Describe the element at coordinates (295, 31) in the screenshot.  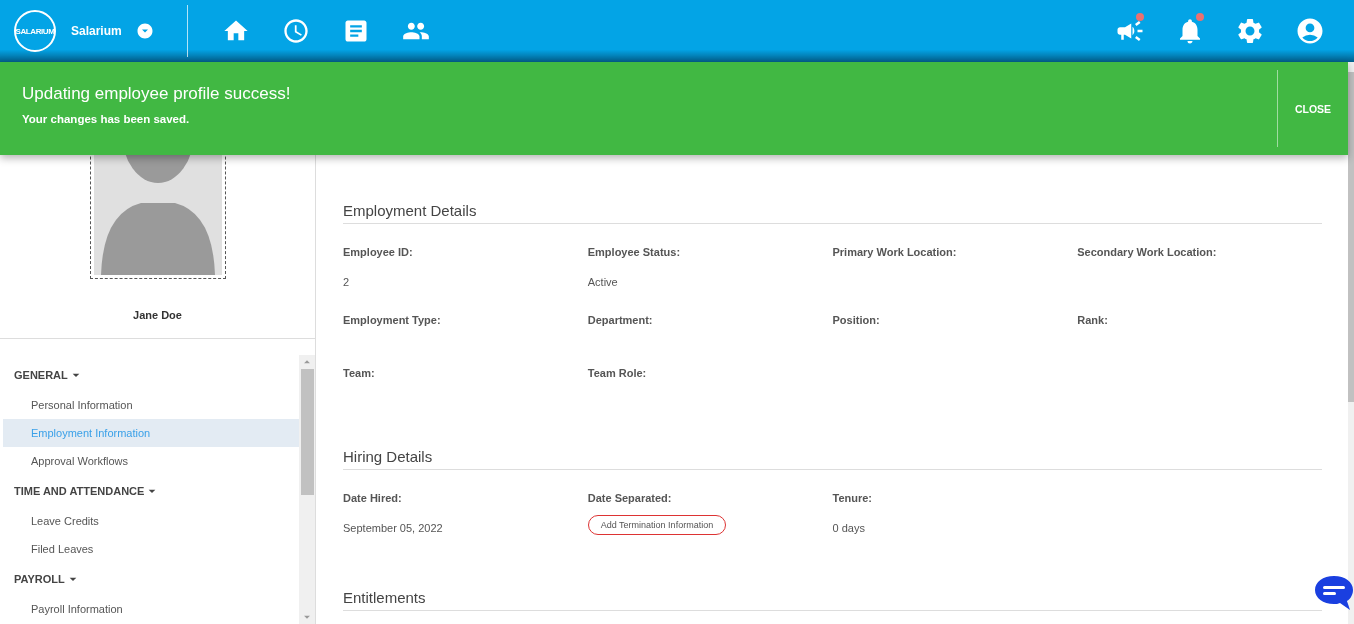
I see `clock-icon` at that location.